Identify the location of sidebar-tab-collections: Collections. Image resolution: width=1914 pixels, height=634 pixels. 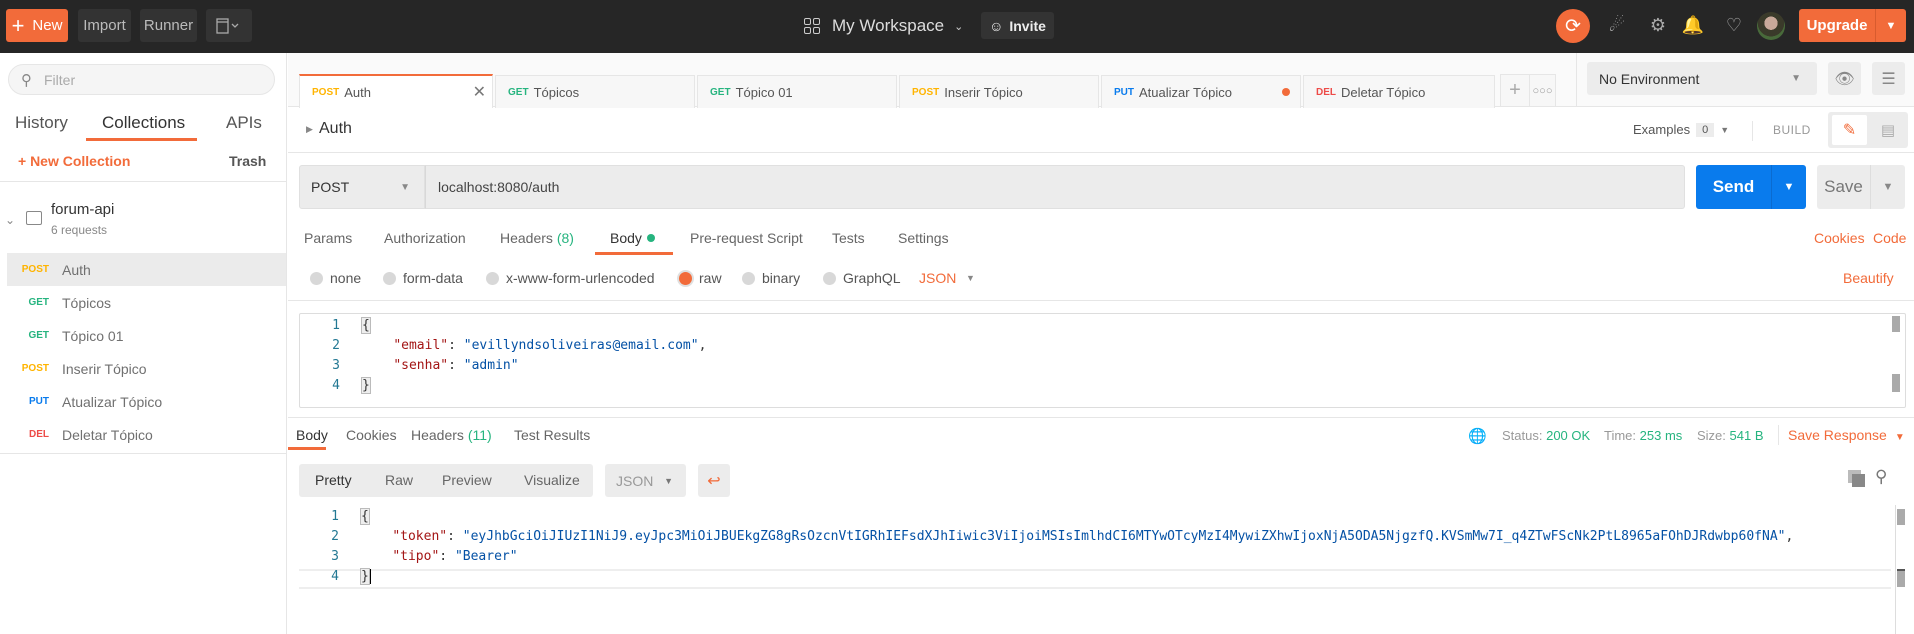
(143, 123).